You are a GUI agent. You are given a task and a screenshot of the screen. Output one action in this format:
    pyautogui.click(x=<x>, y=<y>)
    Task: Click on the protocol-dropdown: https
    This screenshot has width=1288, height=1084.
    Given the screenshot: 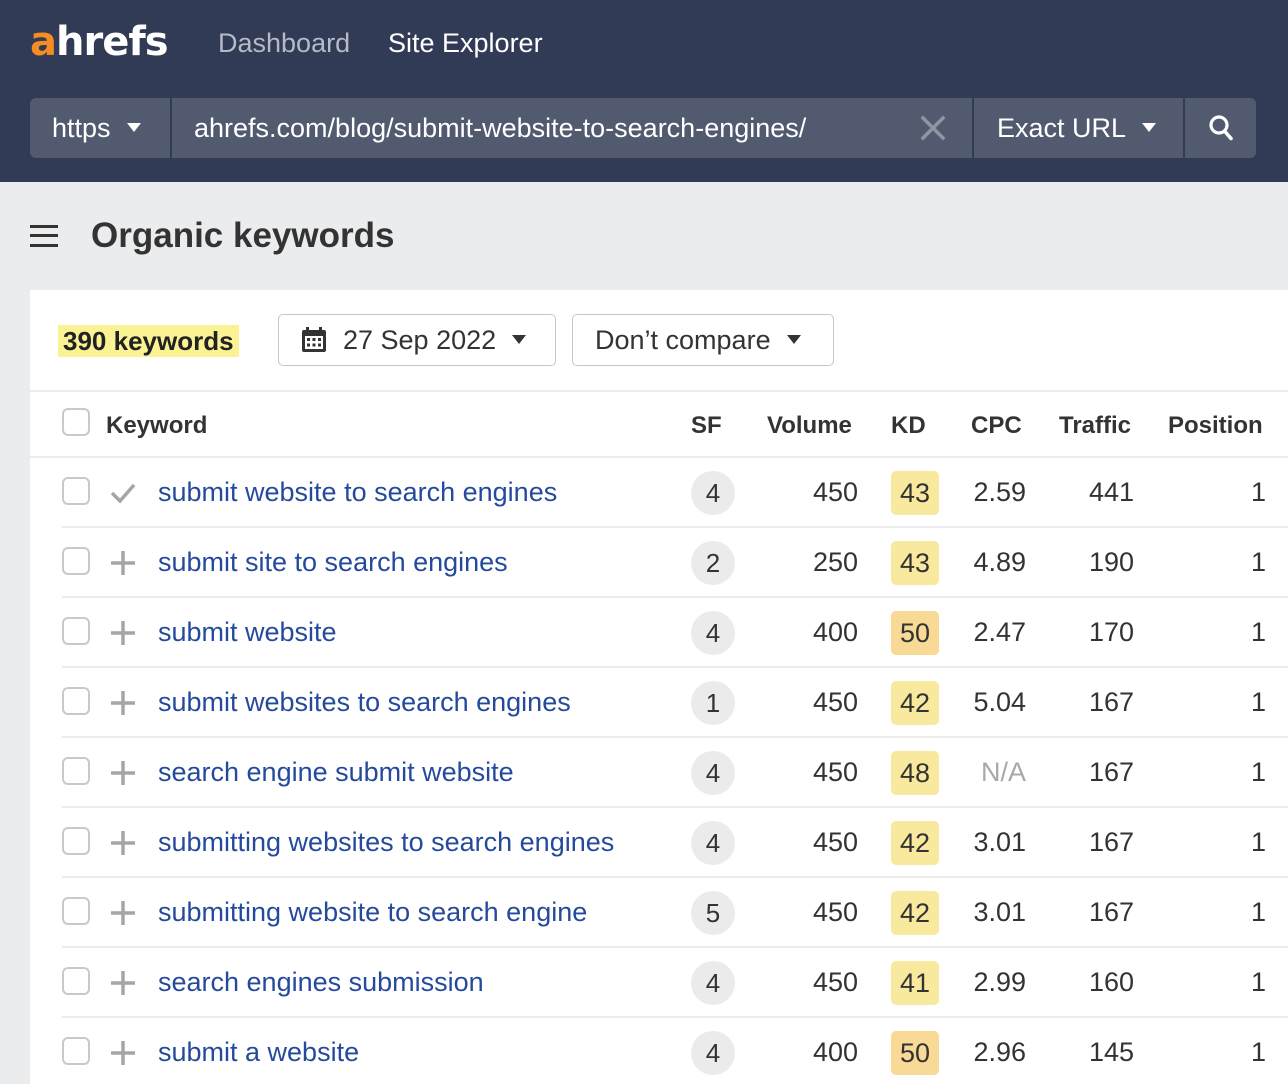 What is the action you would take?
    pyautogui.click(x=100, y=128)
    